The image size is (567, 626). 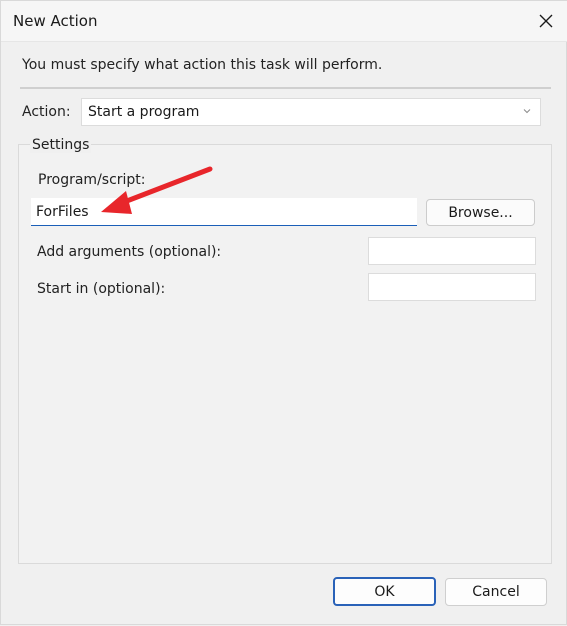 What do you see at coordinates (527, 111) in the screenshot?
I see `chevron-down-icon` at bounding box center [527, 111].